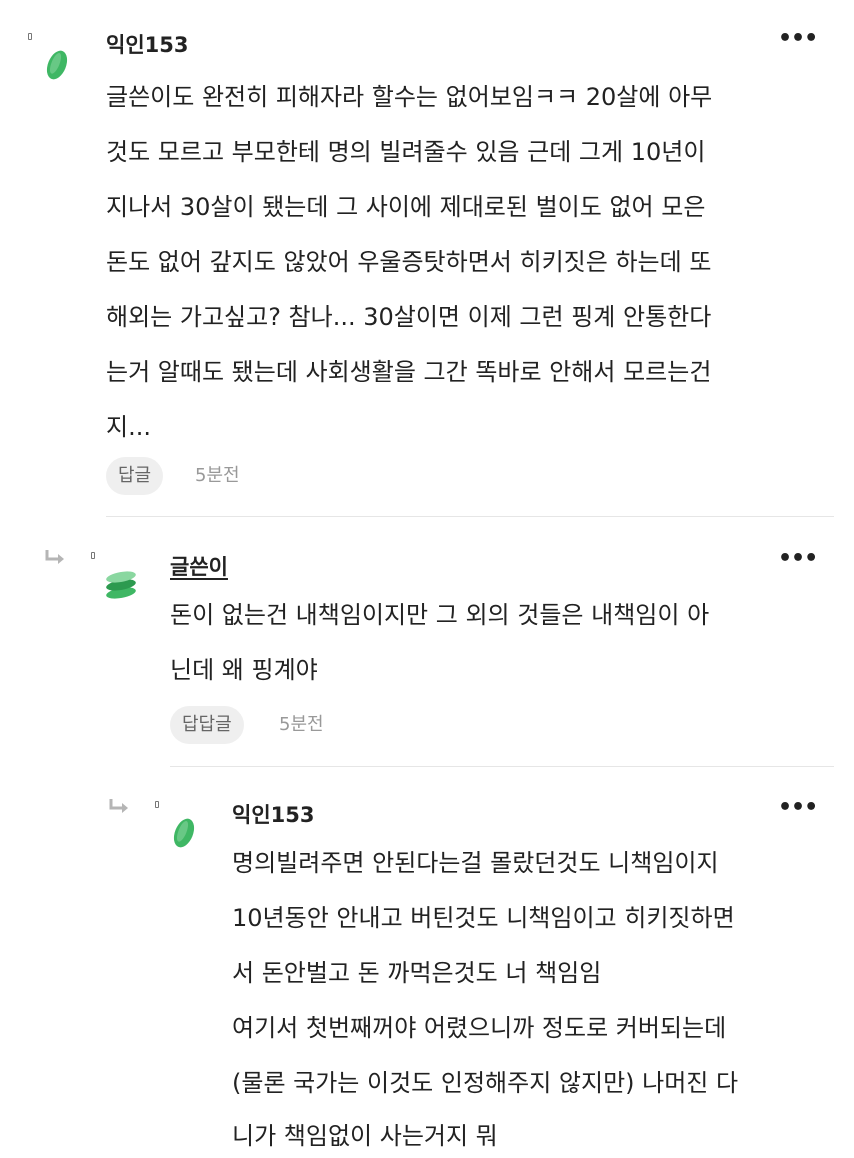 This screenshot has width=854, height=1158. What do you see at coordinates (199, 566) in the screenshot?
I see `comment-author-op: 글쓴이` at bounding box center [199, 566].